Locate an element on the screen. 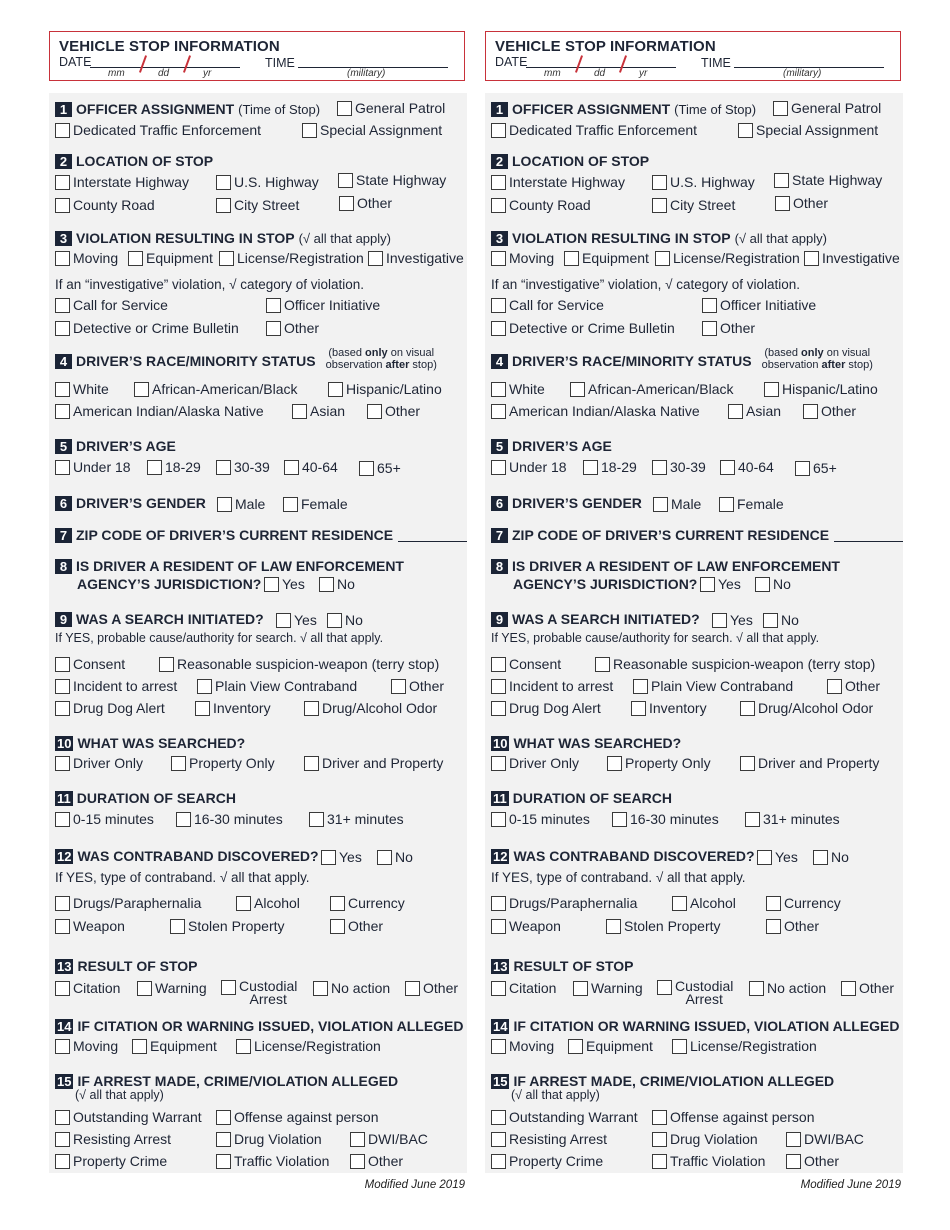 This screenshot has height=1230, width=950. option-city-street: City Street is located at coordinates (693, 205).